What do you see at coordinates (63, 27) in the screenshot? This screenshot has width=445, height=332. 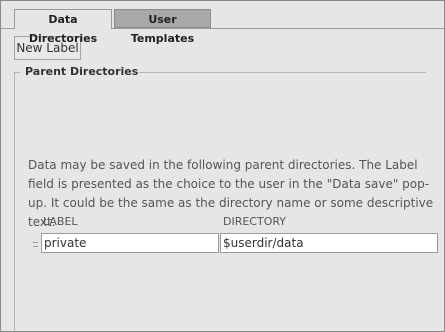 I see `tab-data-directories: Data Directories` at bounding box center [63, 27].